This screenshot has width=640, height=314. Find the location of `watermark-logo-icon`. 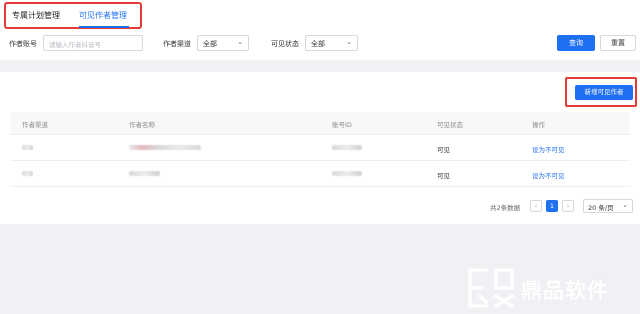

watermark-logo-icon is located at coordinates (491, 288).